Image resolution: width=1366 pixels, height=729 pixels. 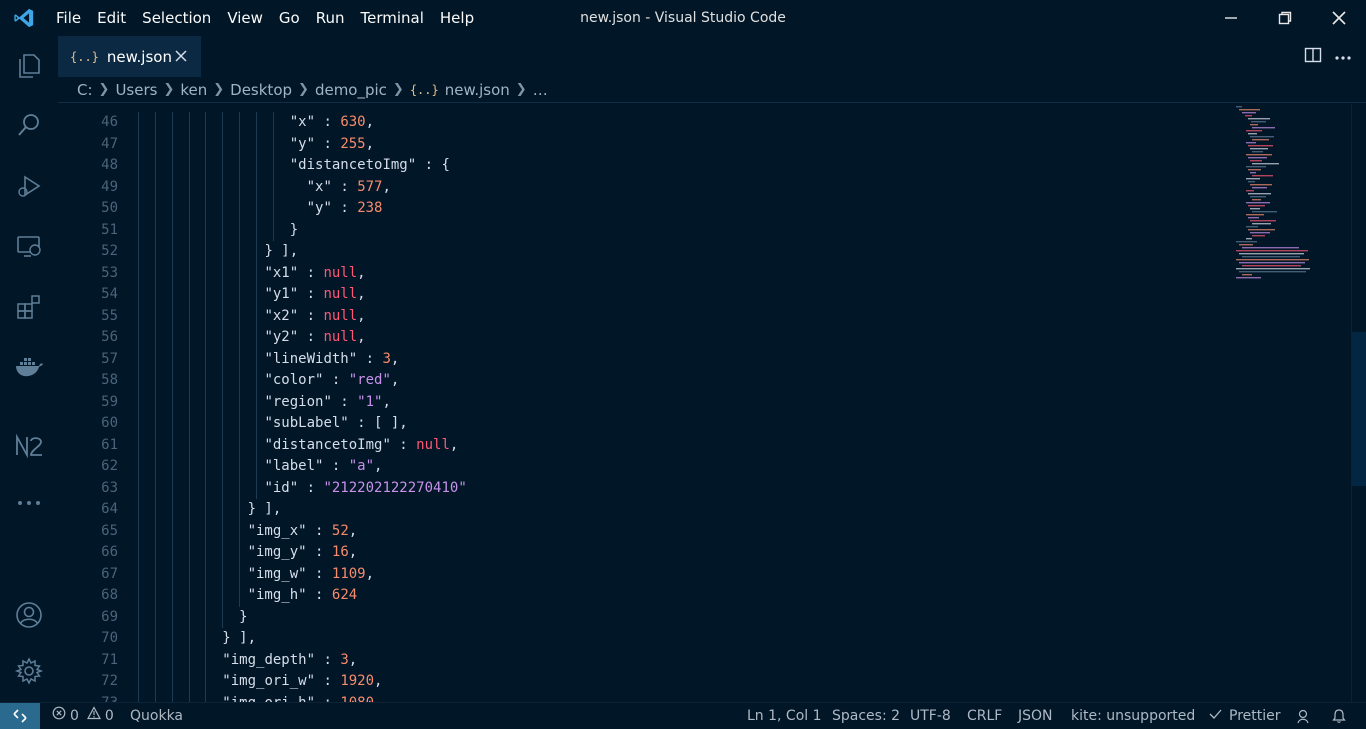 I want to click on more-actions-icon, so click(x=1343, y=57).